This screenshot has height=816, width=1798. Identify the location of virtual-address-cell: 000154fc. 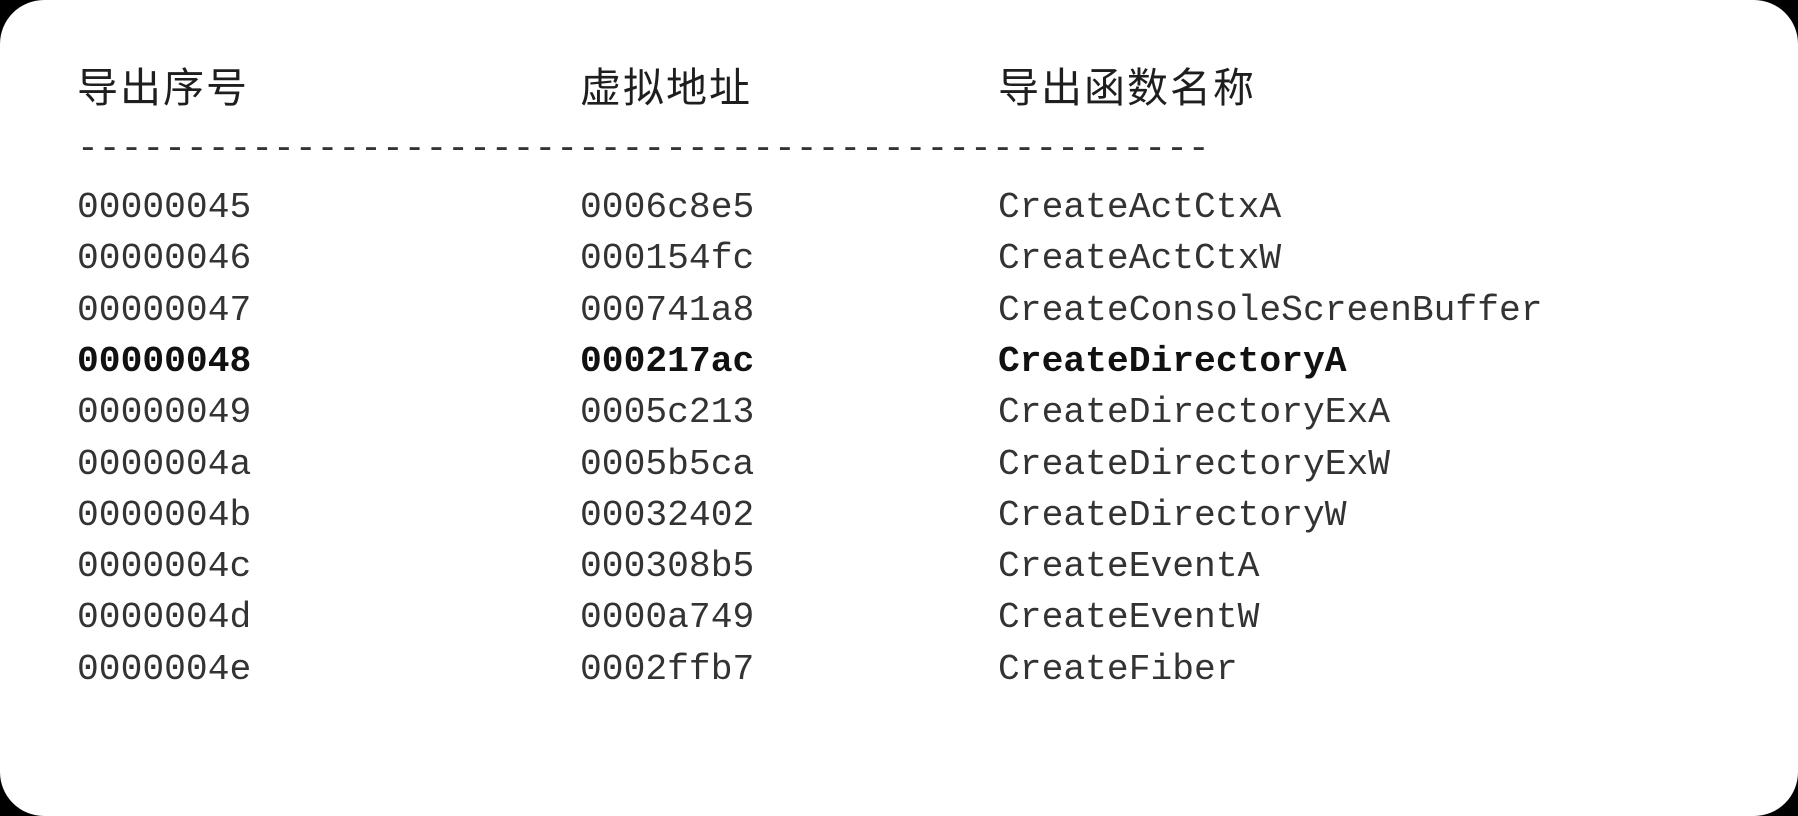
(667, 259).